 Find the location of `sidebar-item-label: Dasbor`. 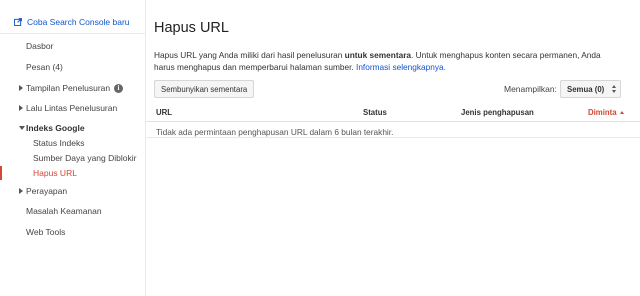

sidebar-item-label: Dasbor is located at coordinates (40, 46).